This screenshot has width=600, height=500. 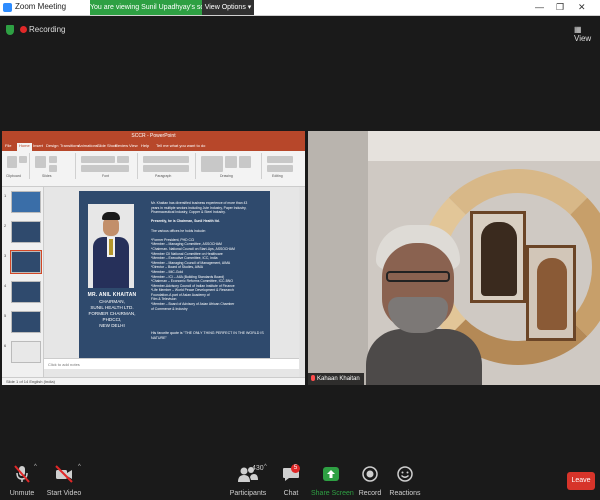 What do you see at coordinates (52, 145) in the screenshot?
I see `ppt-tab-design: Design` at bounding box center [52, 145].